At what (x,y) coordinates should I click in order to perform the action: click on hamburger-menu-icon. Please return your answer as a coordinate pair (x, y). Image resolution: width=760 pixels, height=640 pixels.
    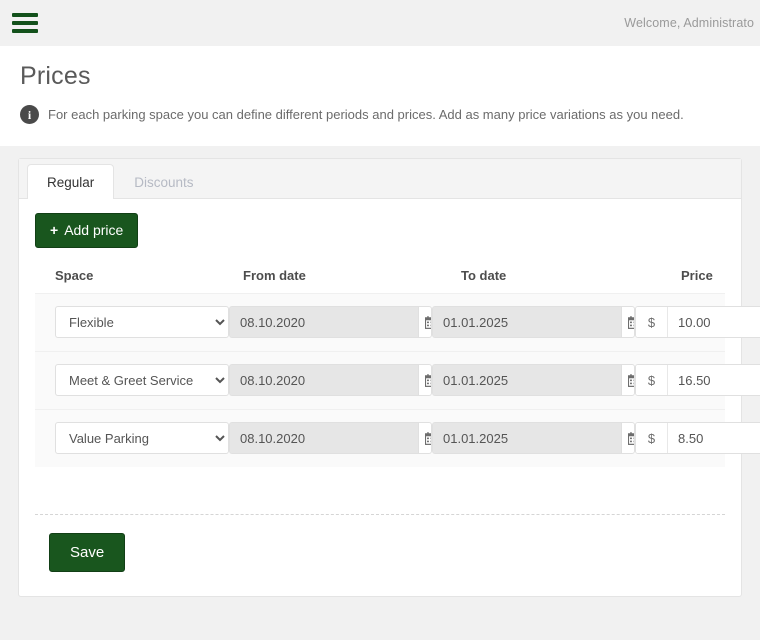
    Looking at the image, I should click on (25, 23).